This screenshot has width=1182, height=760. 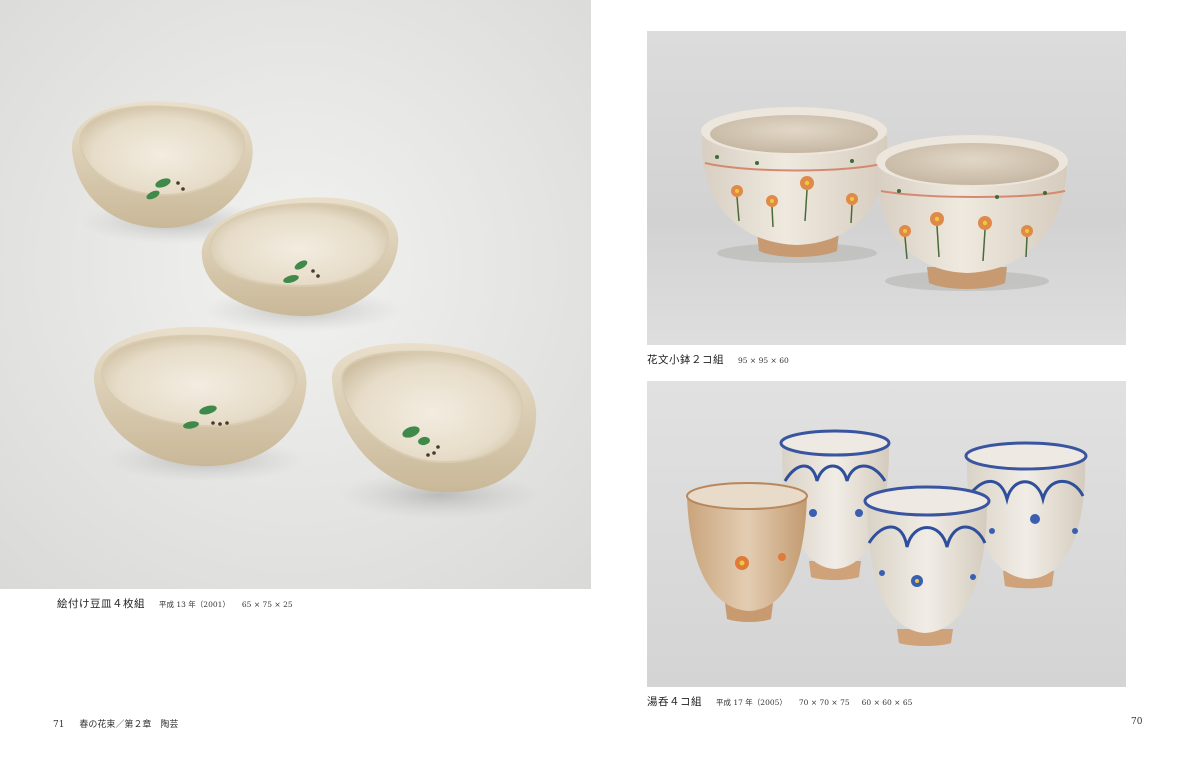 I want to click on footer-left: 71 春の花束／第２章 陶芸, so click(x=115, y=723).